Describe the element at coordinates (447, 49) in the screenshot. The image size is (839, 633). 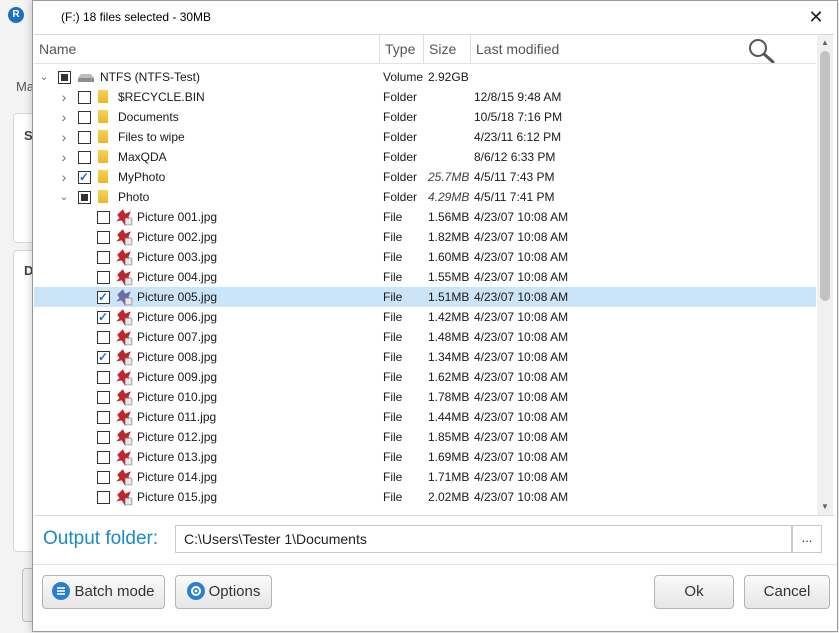
I see `column-header-size: Size` at that location.